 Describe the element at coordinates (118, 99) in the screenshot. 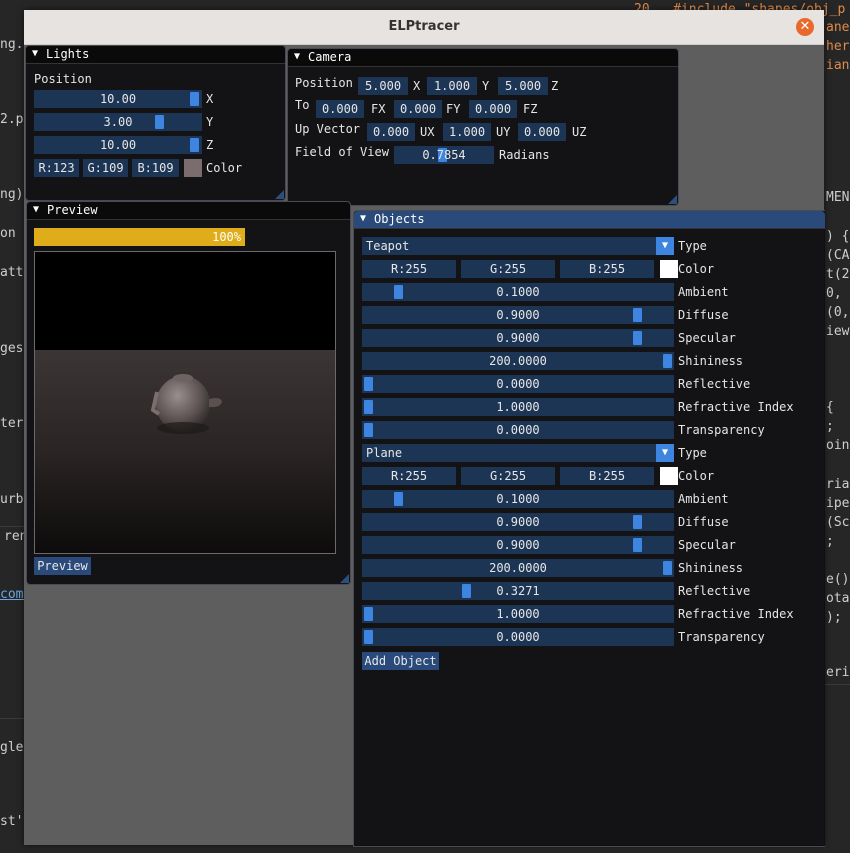

I see `light-x-slider: 10.00` at that location.